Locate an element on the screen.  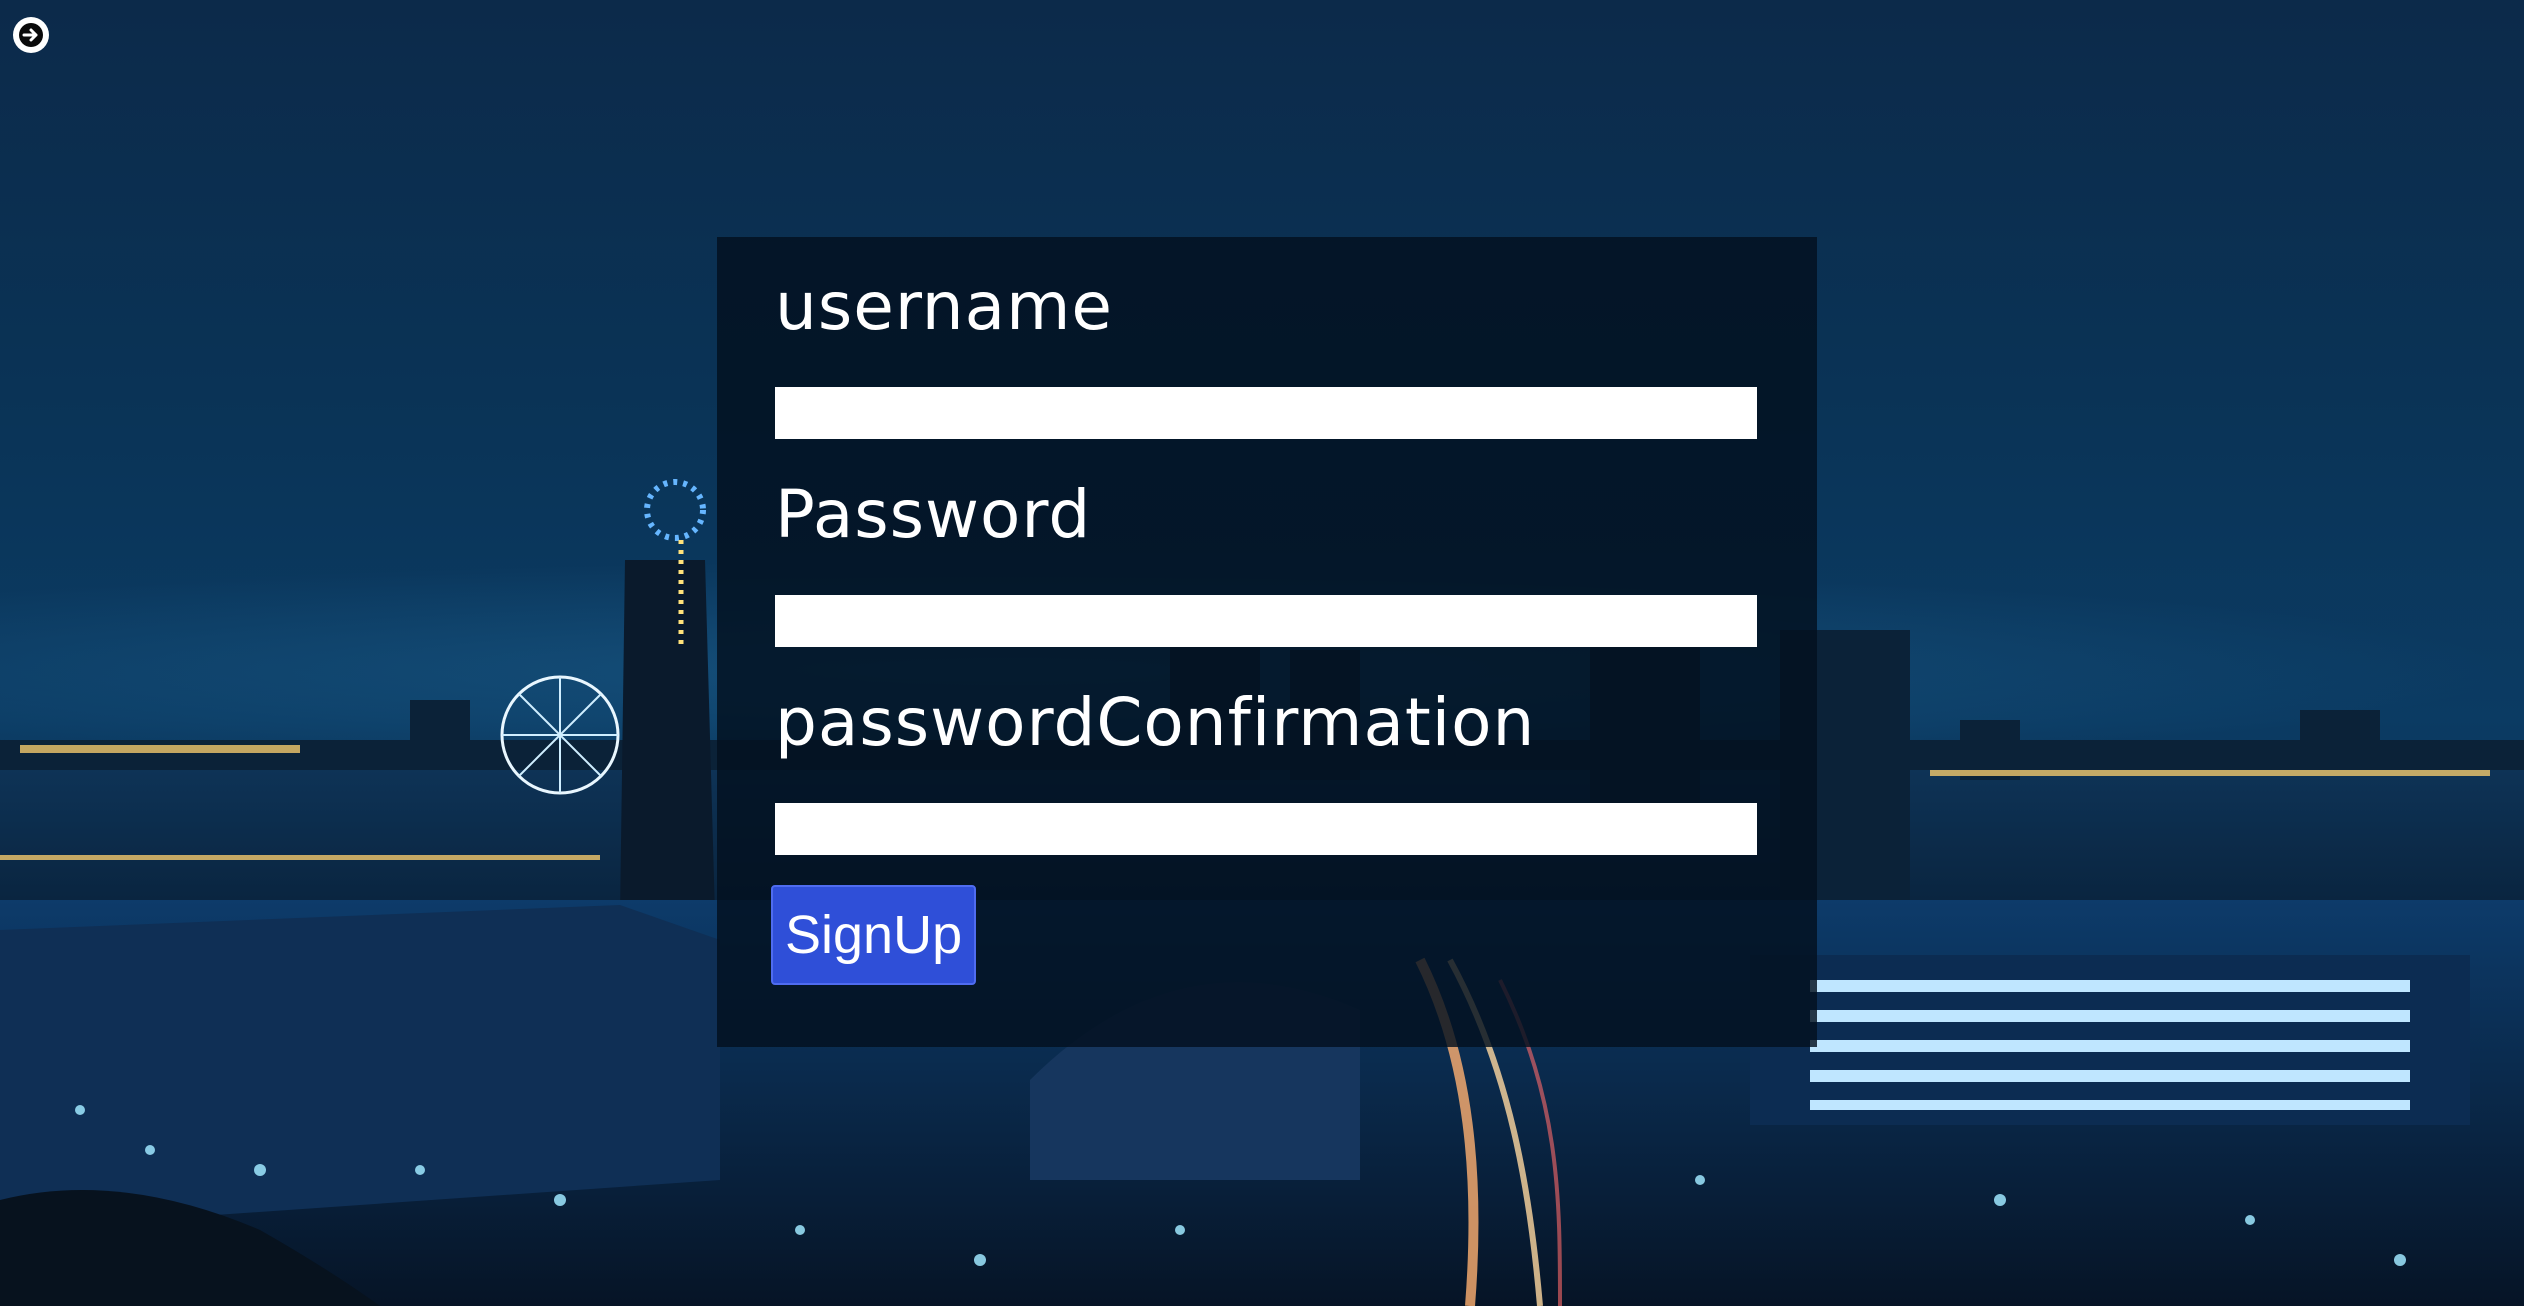
arrow-right-circle-icon is located at coordinates (31, 35).